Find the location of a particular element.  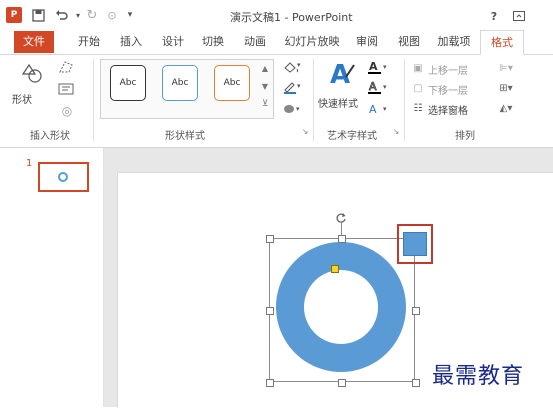

slide-thumbnails-panel: 1 is located at coordinates (52, 277).